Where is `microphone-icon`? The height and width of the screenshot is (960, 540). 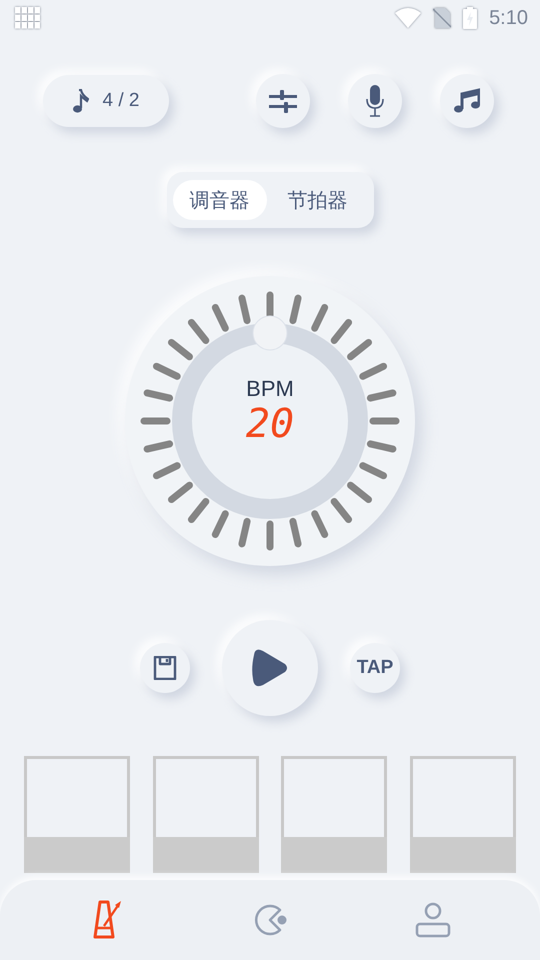
microphone-icon is located at coordinates (375, 101).